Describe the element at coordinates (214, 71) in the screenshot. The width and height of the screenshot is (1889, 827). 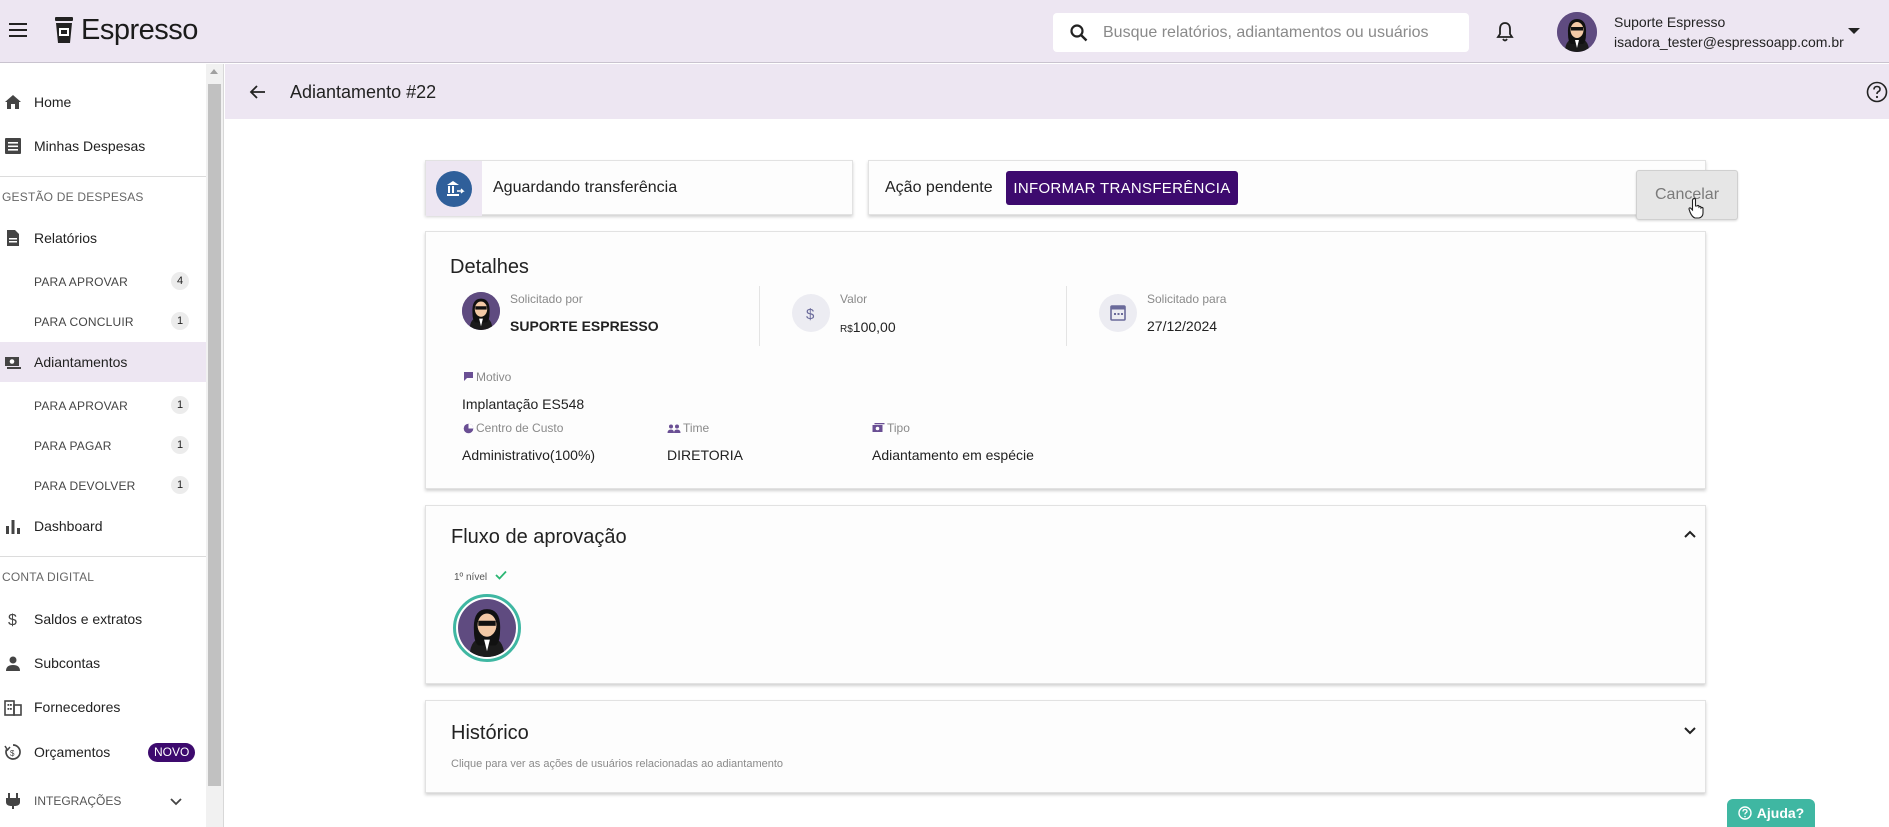
I see `scroll-up-arrow-icon` at that location.